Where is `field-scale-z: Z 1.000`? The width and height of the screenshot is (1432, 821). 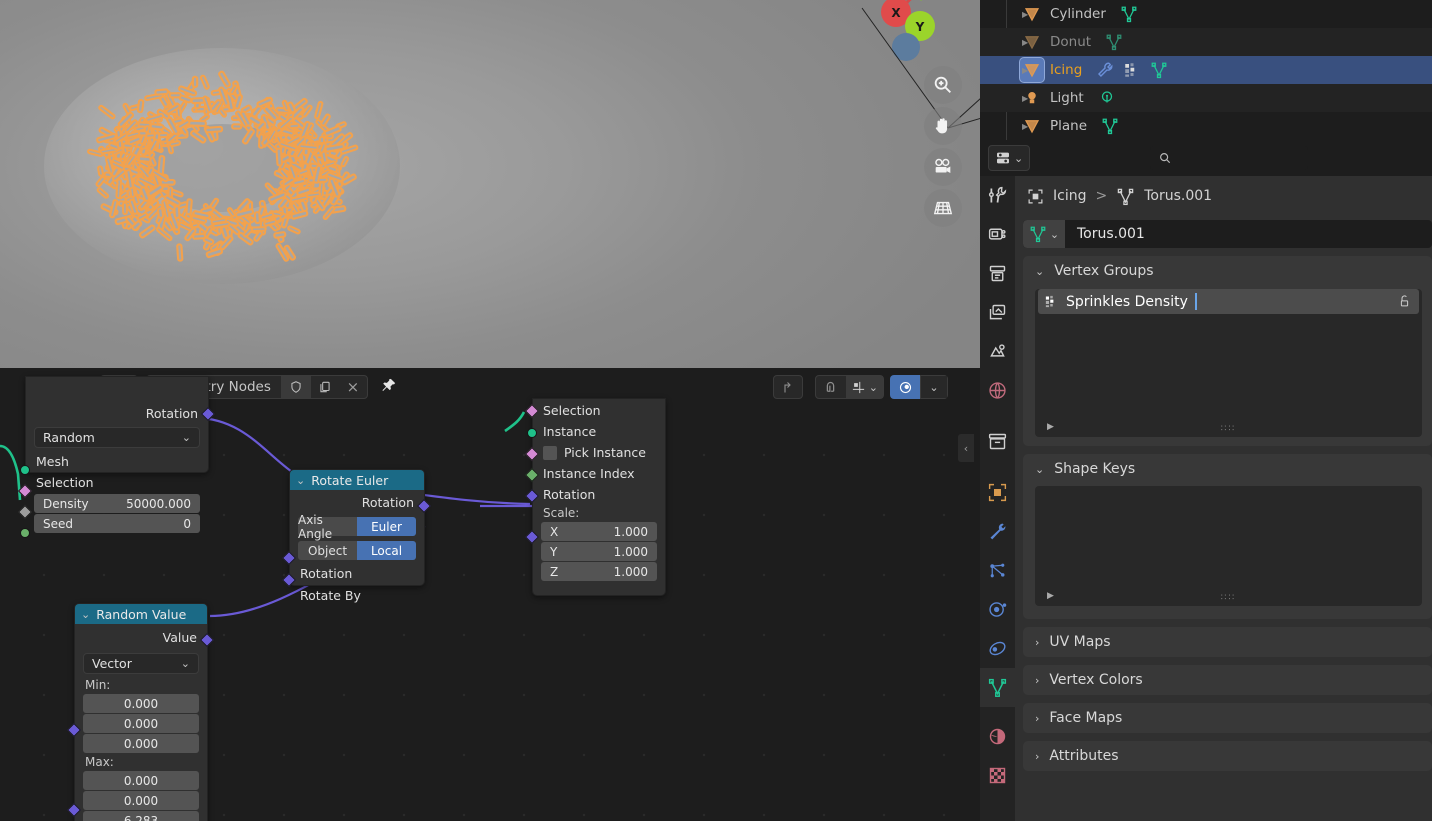 field-scale-z: Z 1.000 is located at coordinates (599, 571).